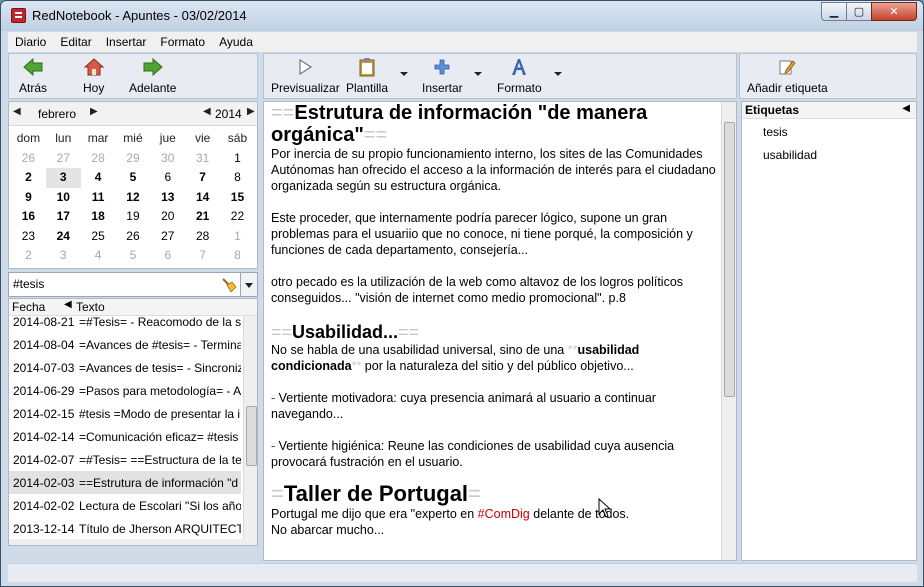 The image size is (924, 587). Describe the element at coordinates (237, 198) in the screenshot. I see `calendar-day: 15` at that location.